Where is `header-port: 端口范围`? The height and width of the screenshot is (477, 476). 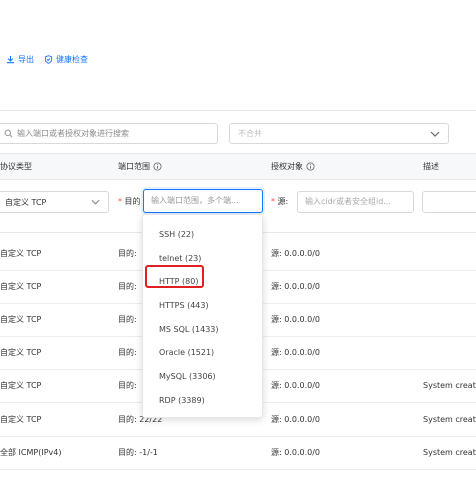 header-port: 端口范围 is located at coordinates (140, 166).